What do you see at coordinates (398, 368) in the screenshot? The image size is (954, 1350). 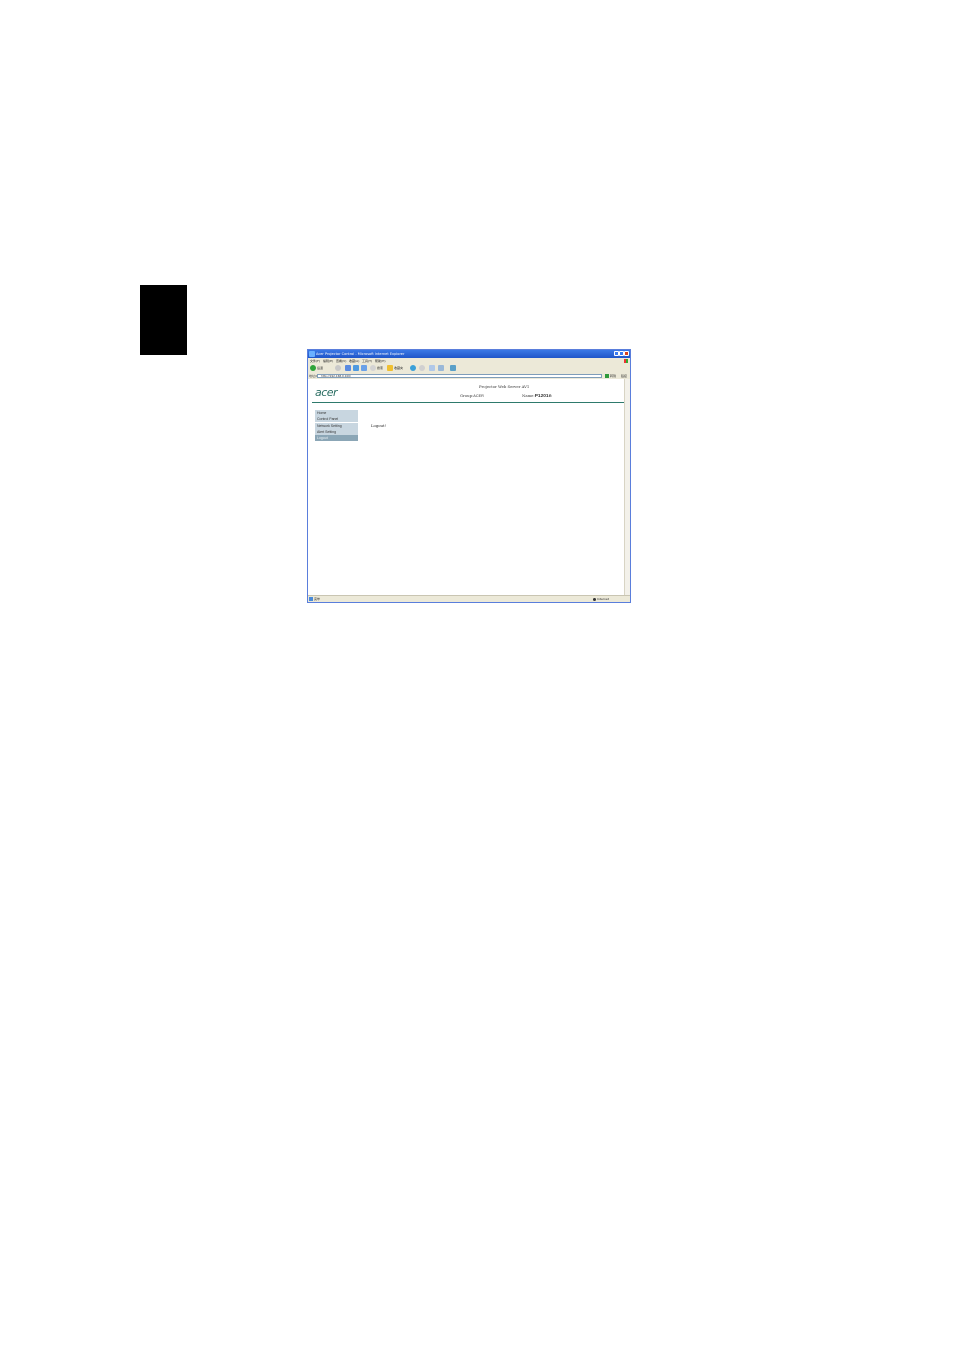 I see `favorites-label: 收藏夹` at bounding box center [398, 368].